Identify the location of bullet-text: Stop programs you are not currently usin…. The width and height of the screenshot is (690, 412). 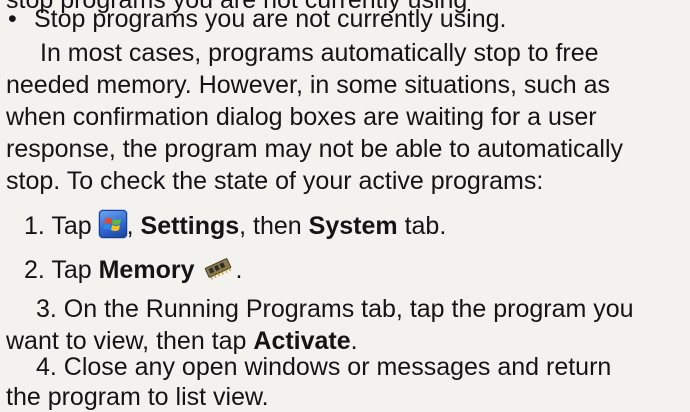
(270, 19).